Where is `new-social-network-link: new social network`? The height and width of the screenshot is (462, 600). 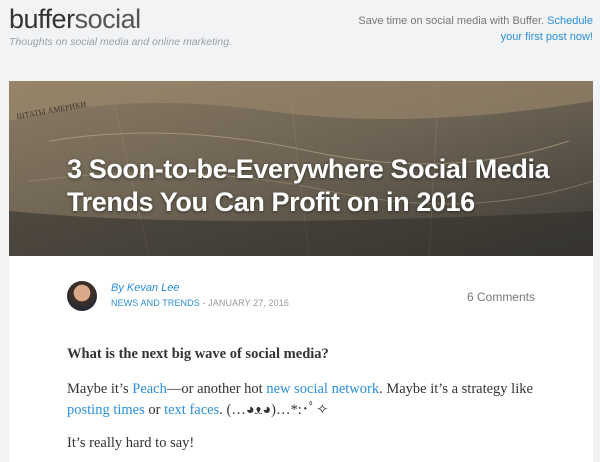
new-social-network-link: new social network is located at coordinates (322, 389).